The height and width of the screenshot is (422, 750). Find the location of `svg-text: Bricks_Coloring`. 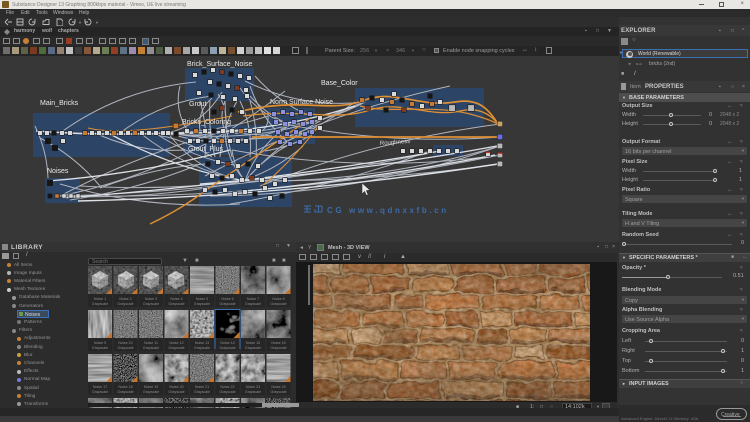

svg-text: Bricks_Coloring is located at coordinates (206, 122).